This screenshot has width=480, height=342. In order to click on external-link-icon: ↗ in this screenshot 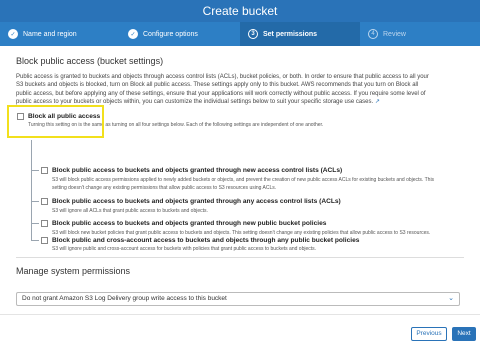, I will do `click(377, 102)`.